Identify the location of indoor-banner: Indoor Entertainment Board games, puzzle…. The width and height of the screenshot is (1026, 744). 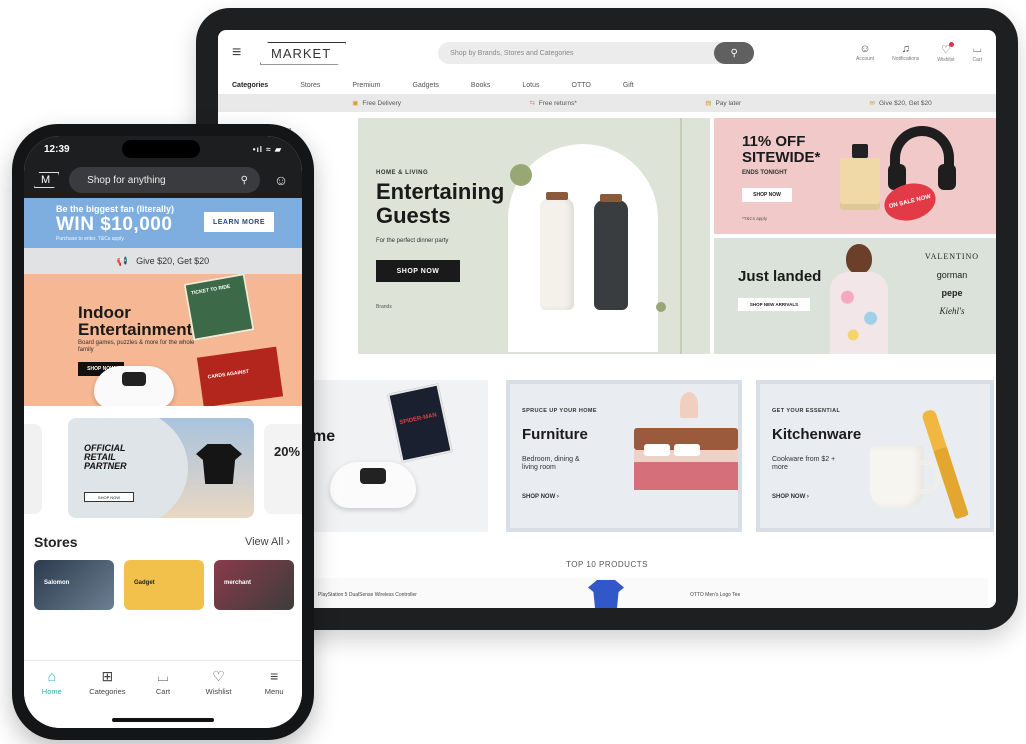
(163, 340).